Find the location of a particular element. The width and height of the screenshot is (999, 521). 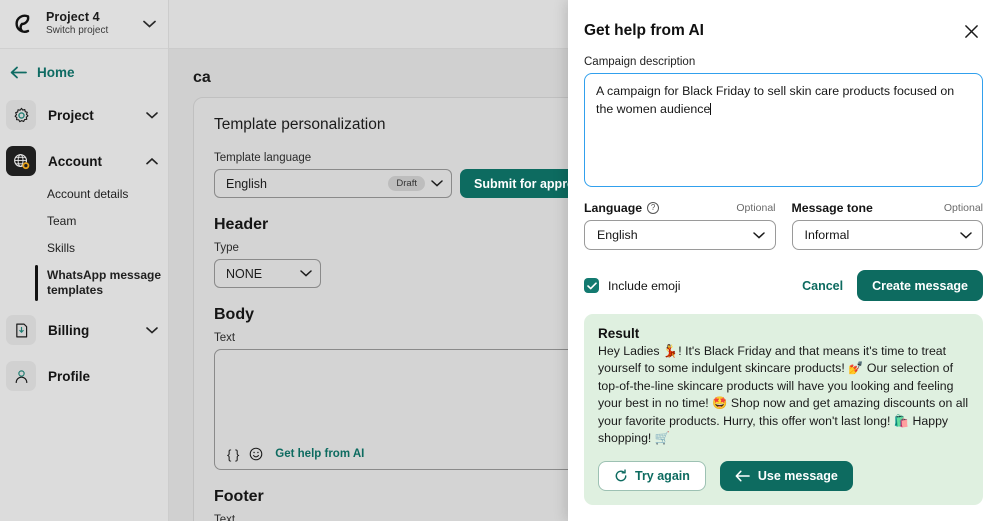

message-tone-value: Informal is located at coordinates (827, 235).